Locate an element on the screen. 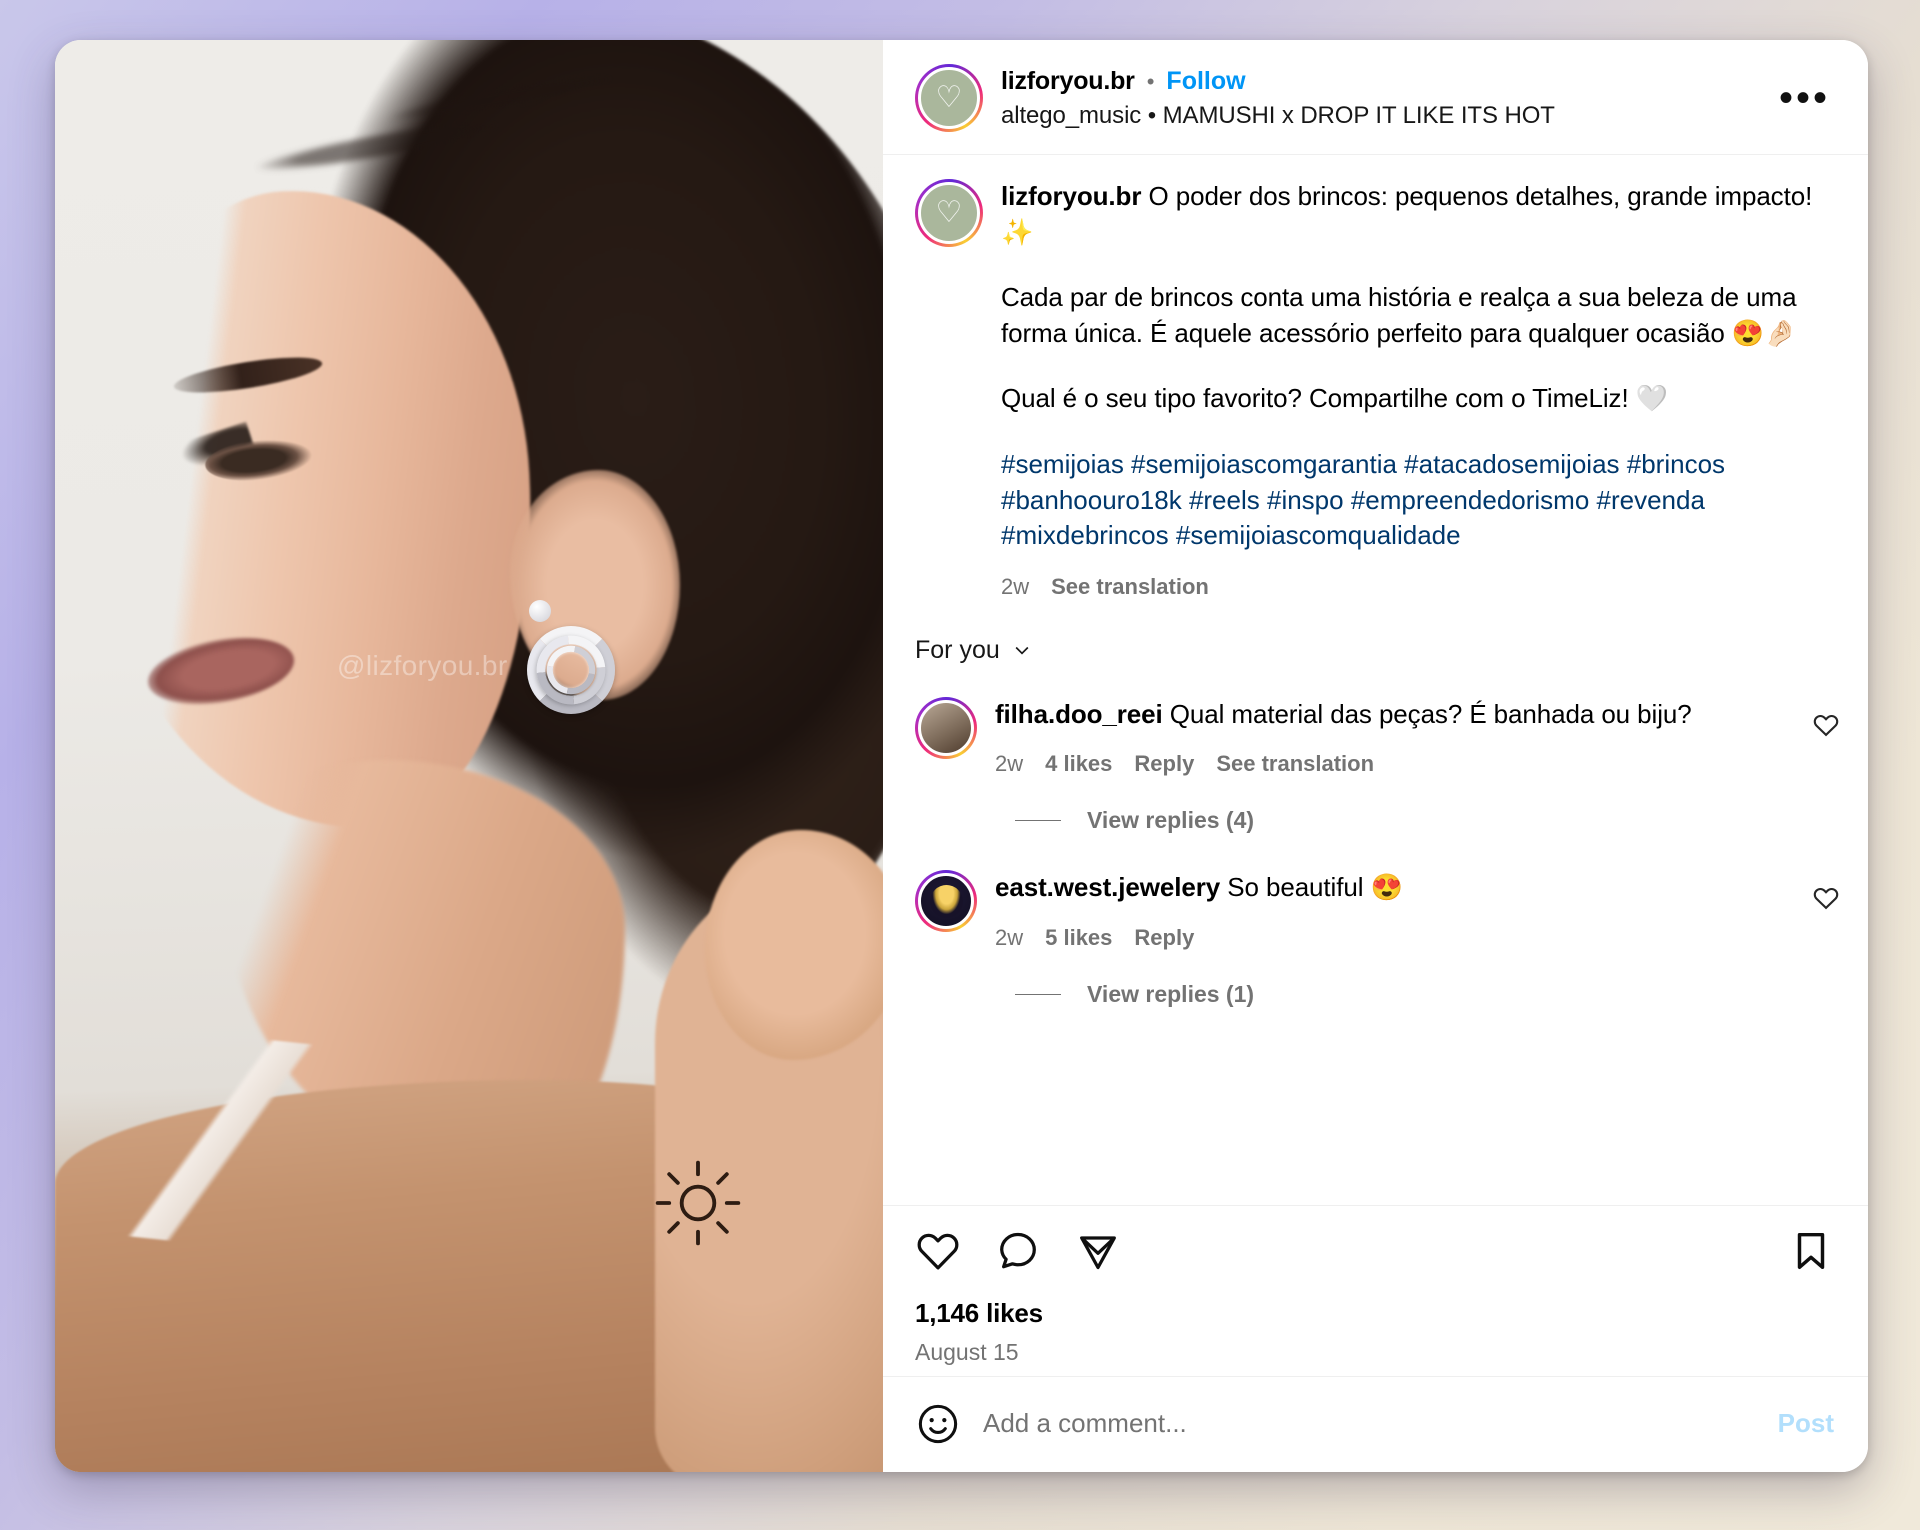 This screenshot has width=1920, height=1530. comment-text: So beautiful 😍 is located at coordinates (1315, 887).